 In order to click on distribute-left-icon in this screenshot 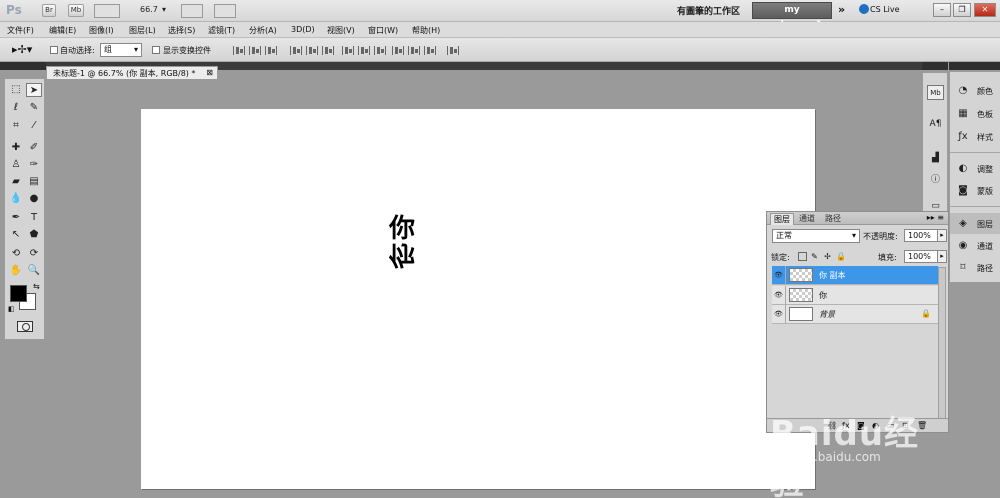, I will do `click(398, 50)`.